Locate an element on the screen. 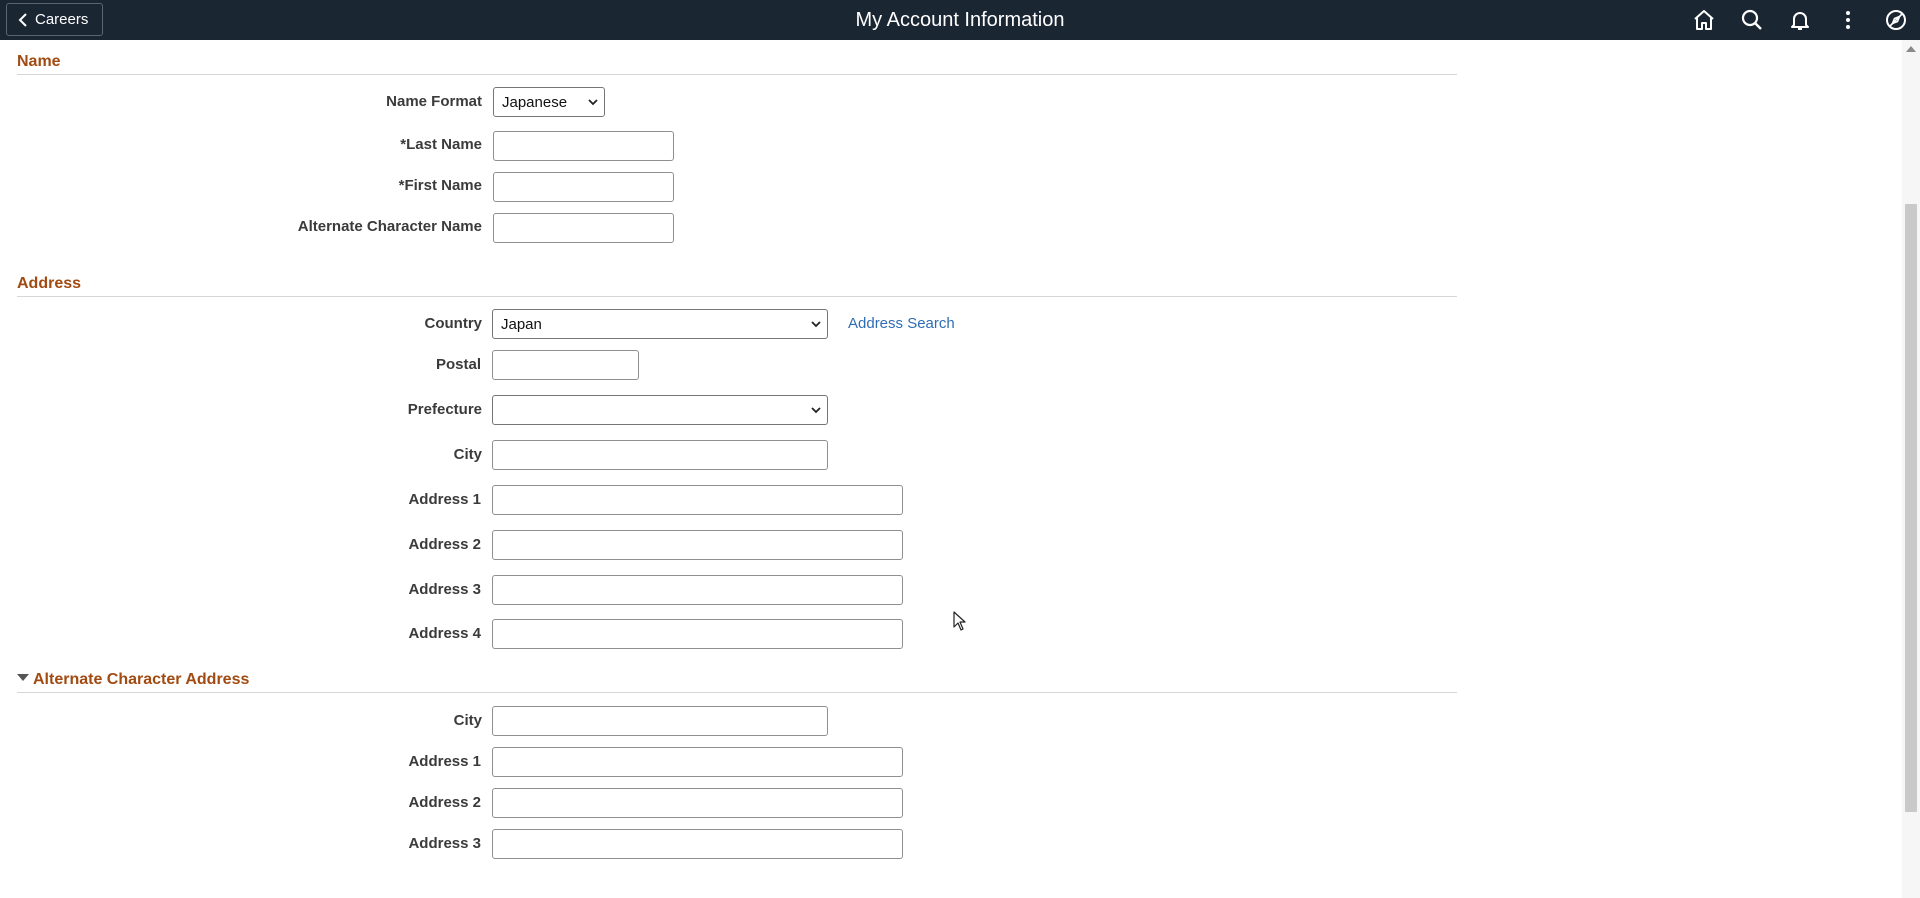  alt-char-name-label: Alternate Character Name is located at coordinates (389, 226).